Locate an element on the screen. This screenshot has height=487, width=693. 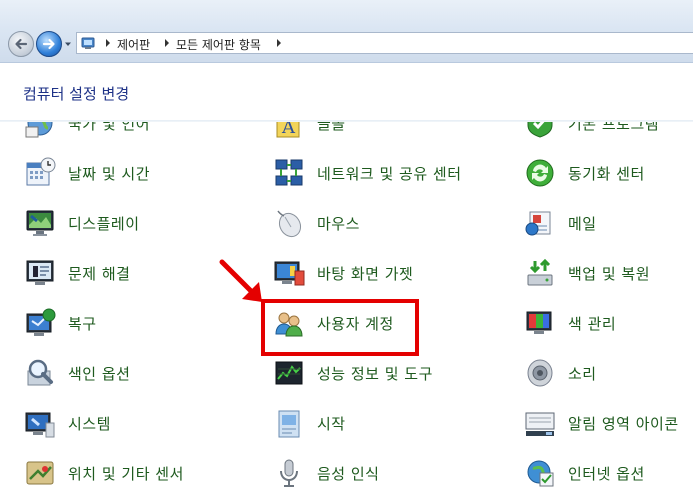
notification-icon is located at coordinates (540, 424).